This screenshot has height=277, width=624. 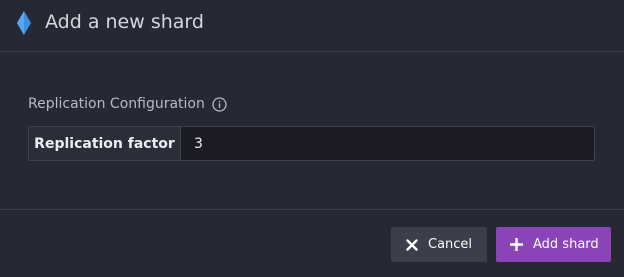 What do you see at coordinates (24, 23) in the screenshot?
I see `diamond-logo-icon` at bounding box center [24, 23].